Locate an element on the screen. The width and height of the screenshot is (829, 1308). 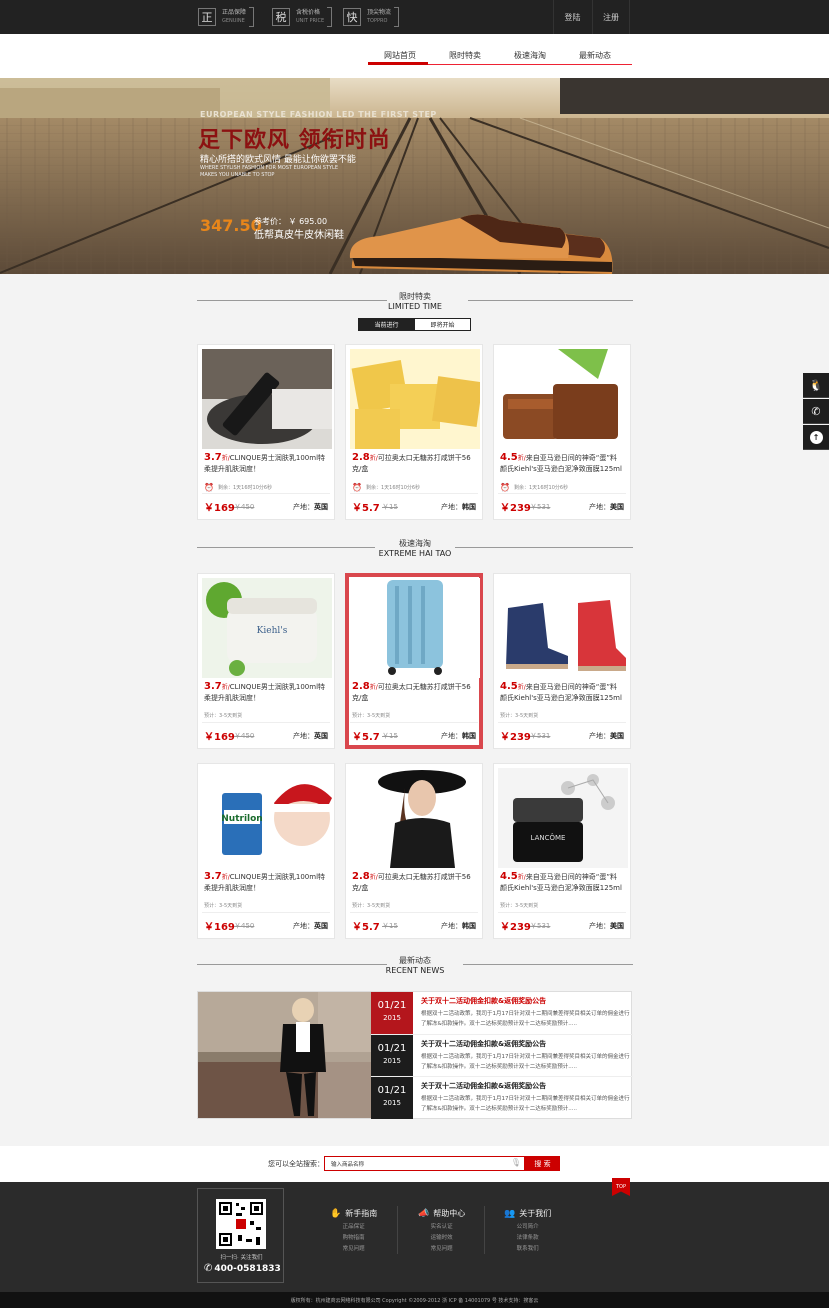
banner-price: 347.50 is located at coordinates (231, 225).